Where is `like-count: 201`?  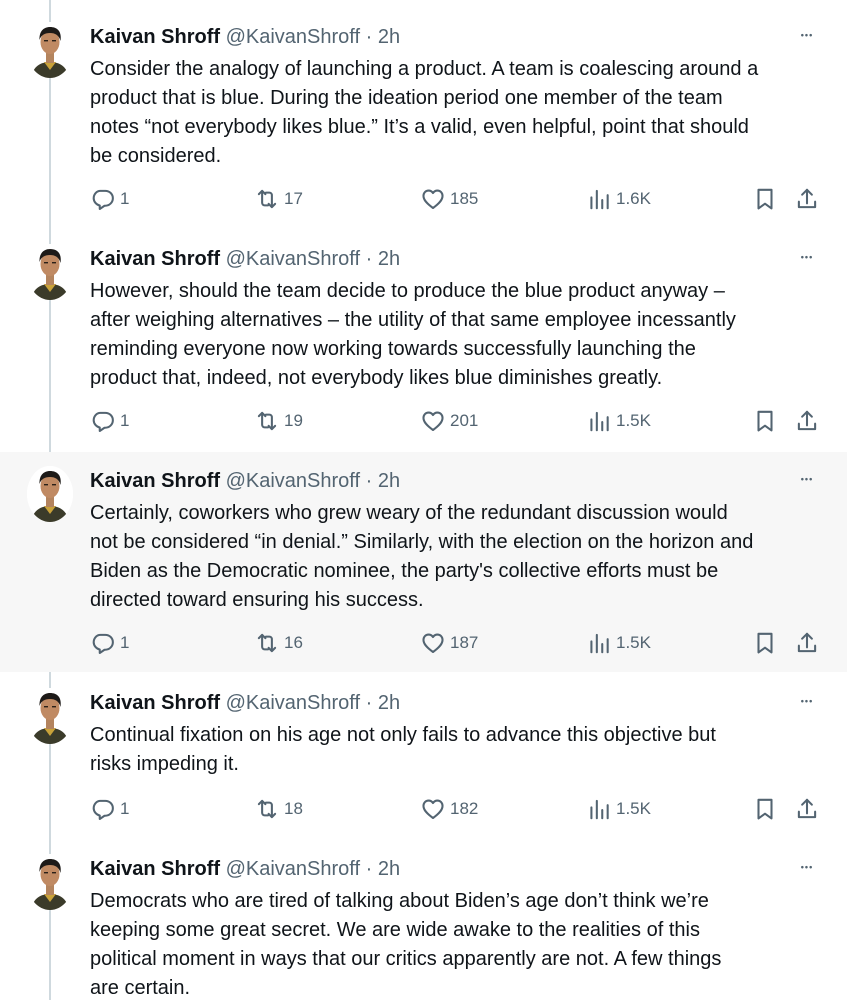
like-count: 201 is located at coordinates (464, 420).